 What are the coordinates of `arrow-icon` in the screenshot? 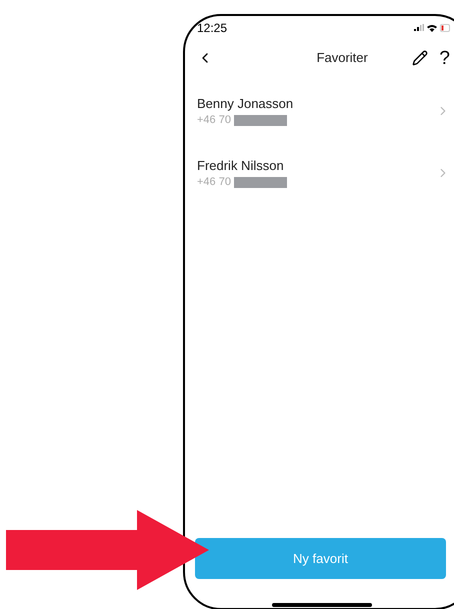 It's located at (107, 550).